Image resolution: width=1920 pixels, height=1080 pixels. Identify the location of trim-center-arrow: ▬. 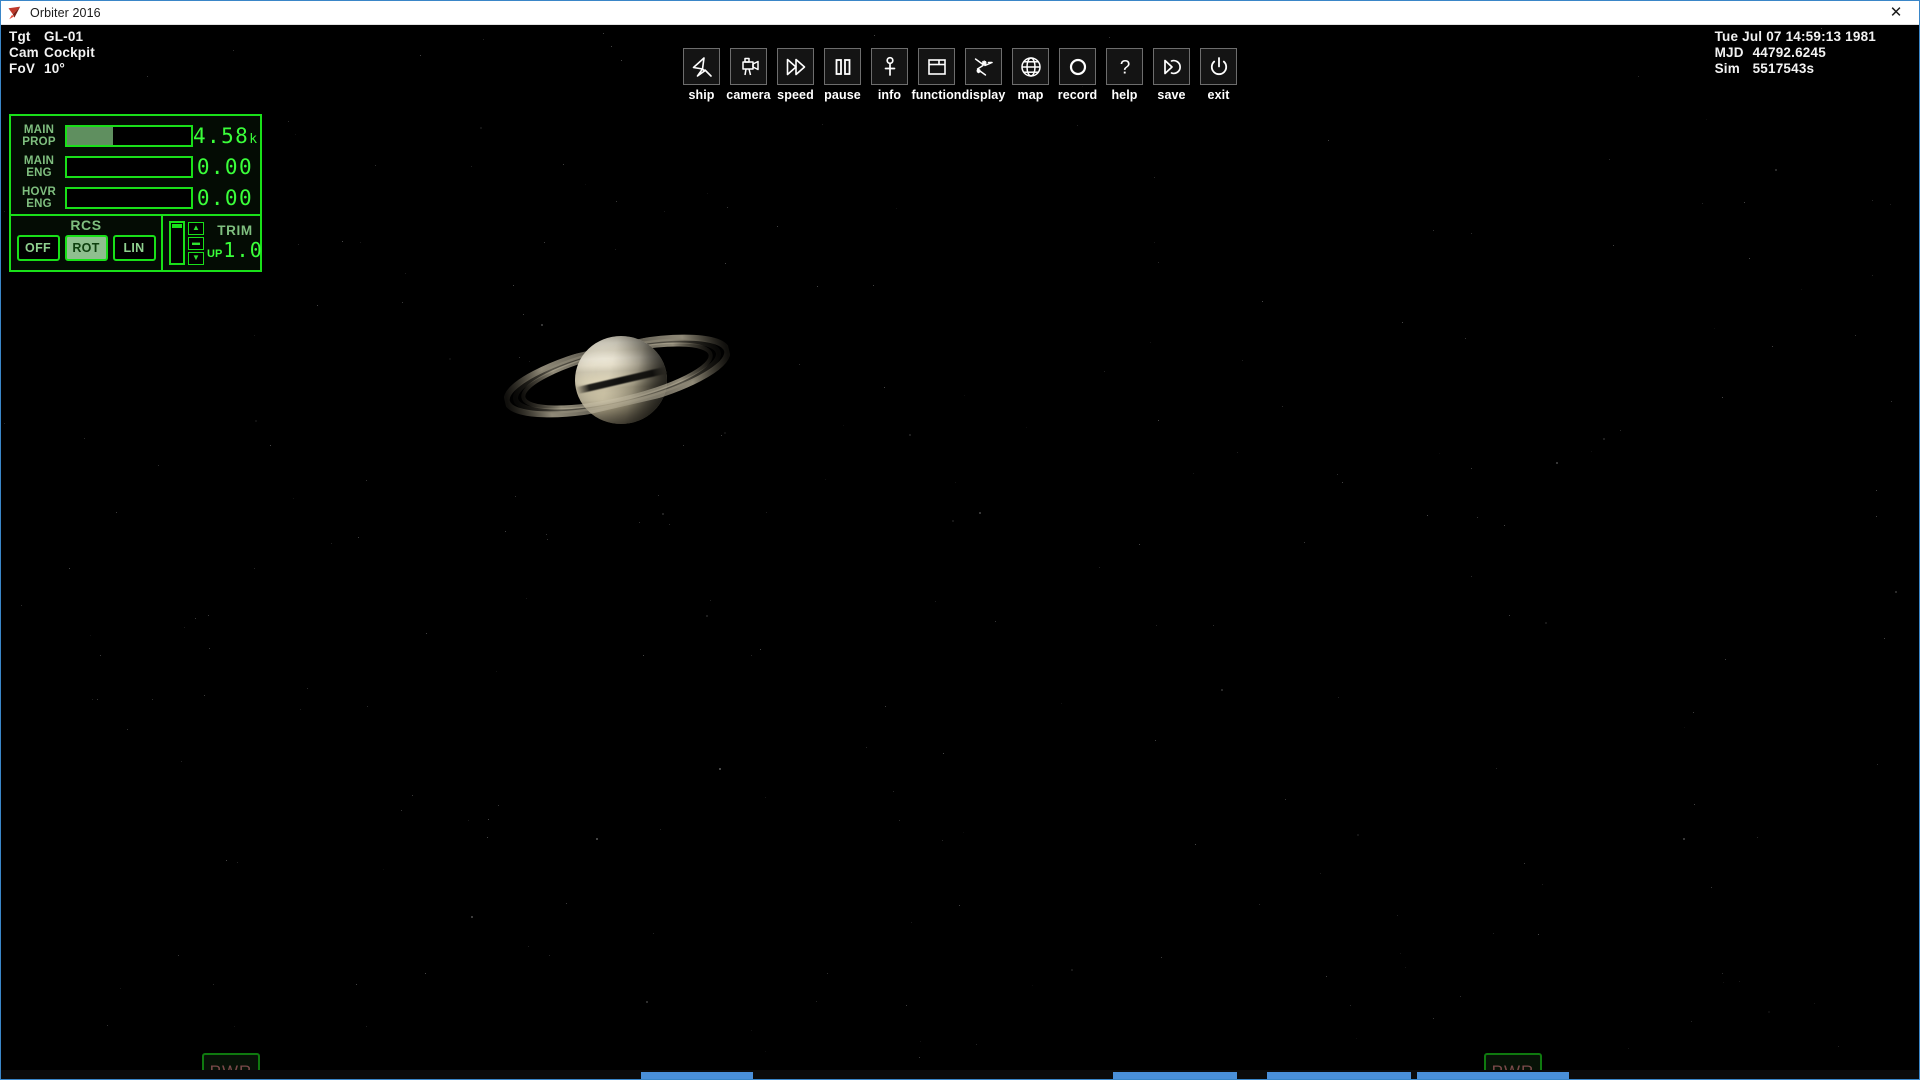
(196, 243).